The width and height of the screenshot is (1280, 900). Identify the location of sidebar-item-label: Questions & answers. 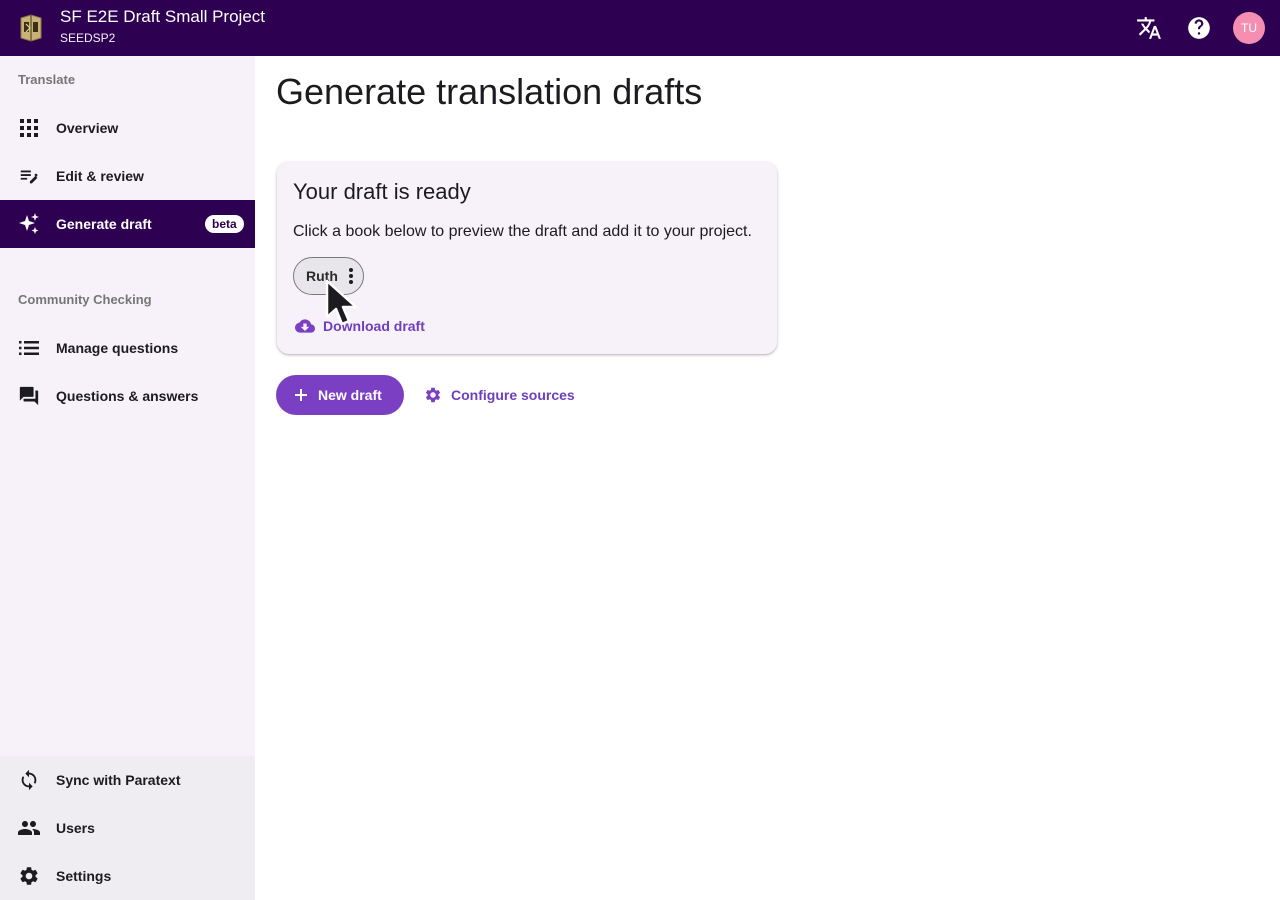
(127, 396).